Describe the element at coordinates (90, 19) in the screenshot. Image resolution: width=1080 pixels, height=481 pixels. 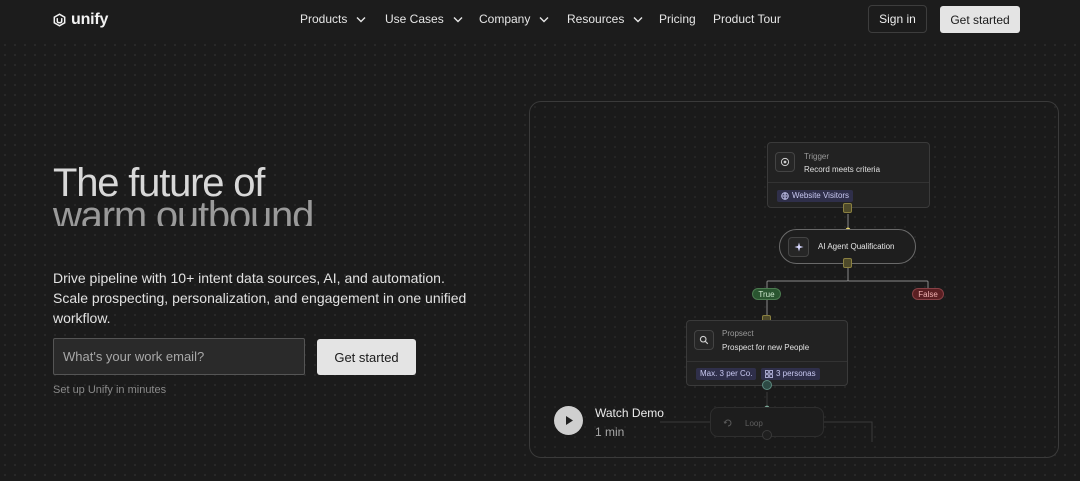
I see `brand-name: unify` at that location.